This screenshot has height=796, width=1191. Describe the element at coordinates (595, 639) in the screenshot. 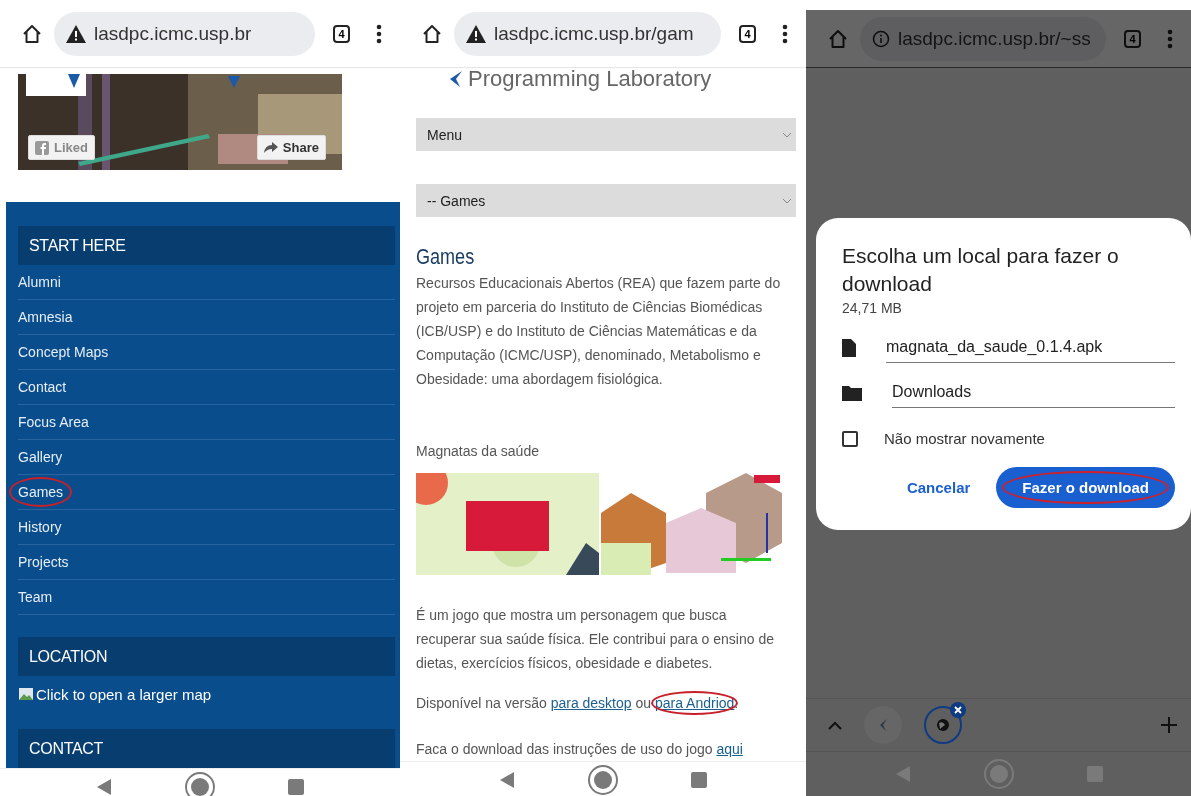

I see `description-paragraph: É um jogo que mostra um personagem que busca recuperar sua saúde física. Ele contribui para o ensino de dietas, exercícios físicos, obesidade e diabetes.` at that location.